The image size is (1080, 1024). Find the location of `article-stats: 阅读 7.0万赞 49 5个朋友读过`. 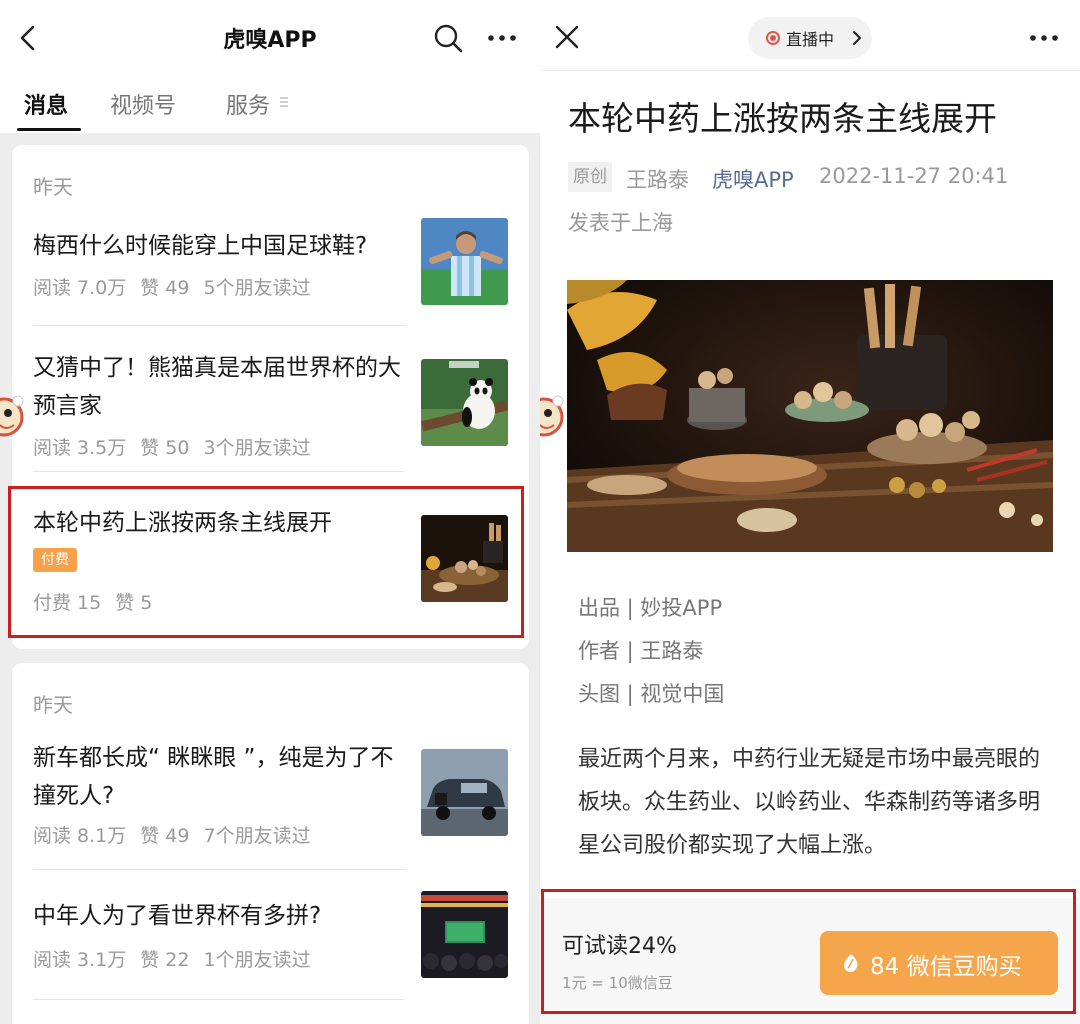

article-stats: 阅读 7.0万赞 49 5个朋友读过 is located at coordinates (179, 286).